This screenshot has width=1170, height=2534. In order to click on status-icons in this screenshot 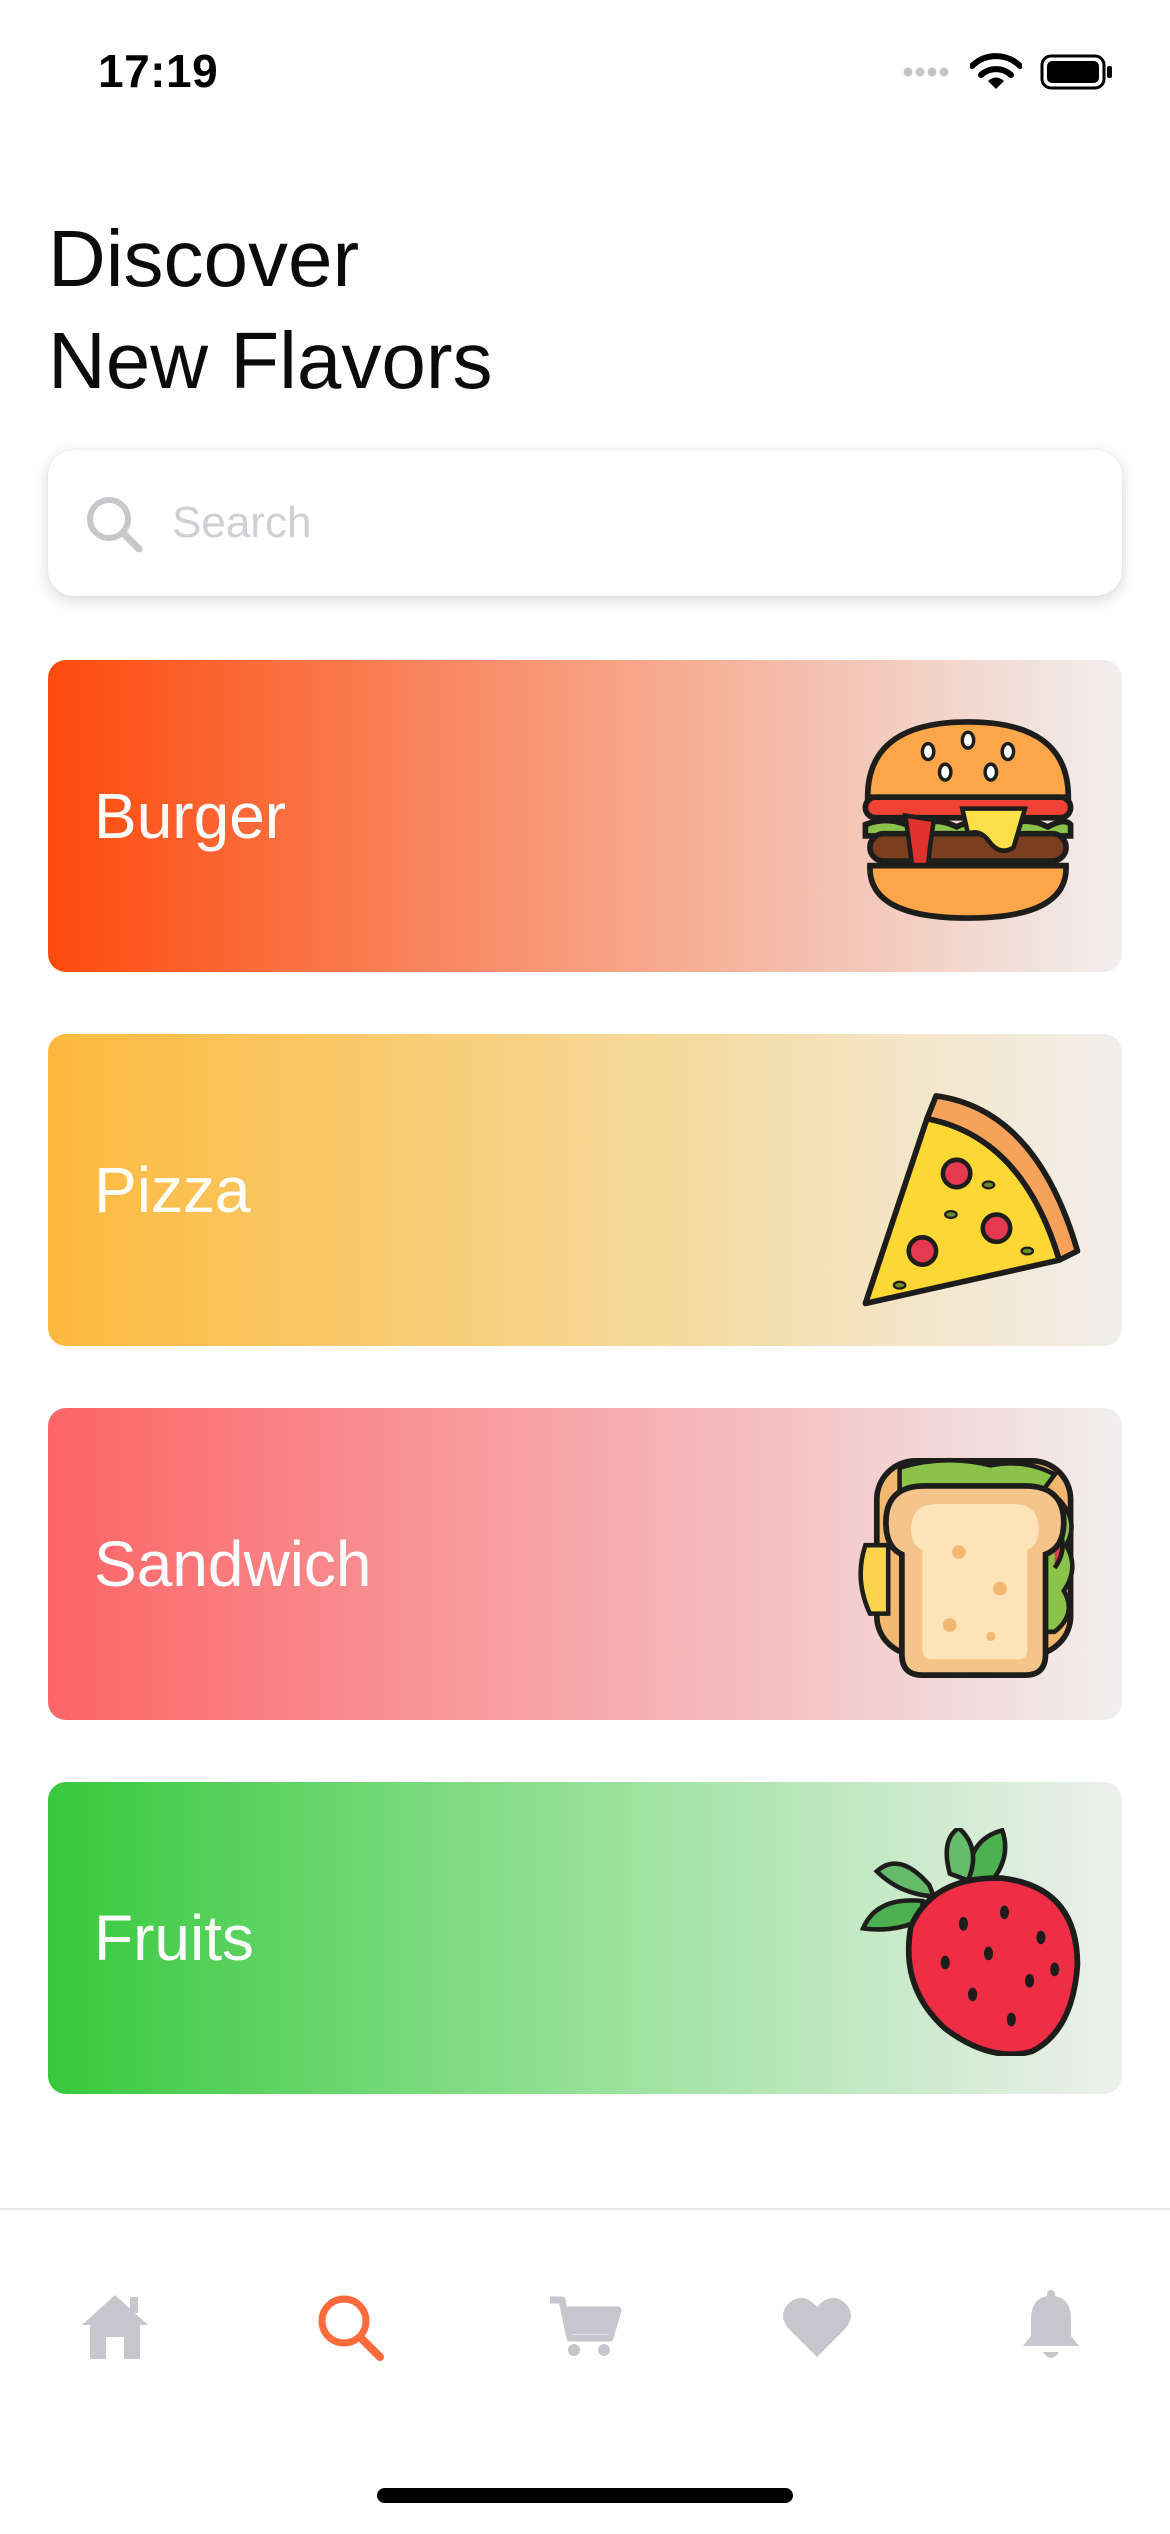, I will do `click(1008, 72)`.